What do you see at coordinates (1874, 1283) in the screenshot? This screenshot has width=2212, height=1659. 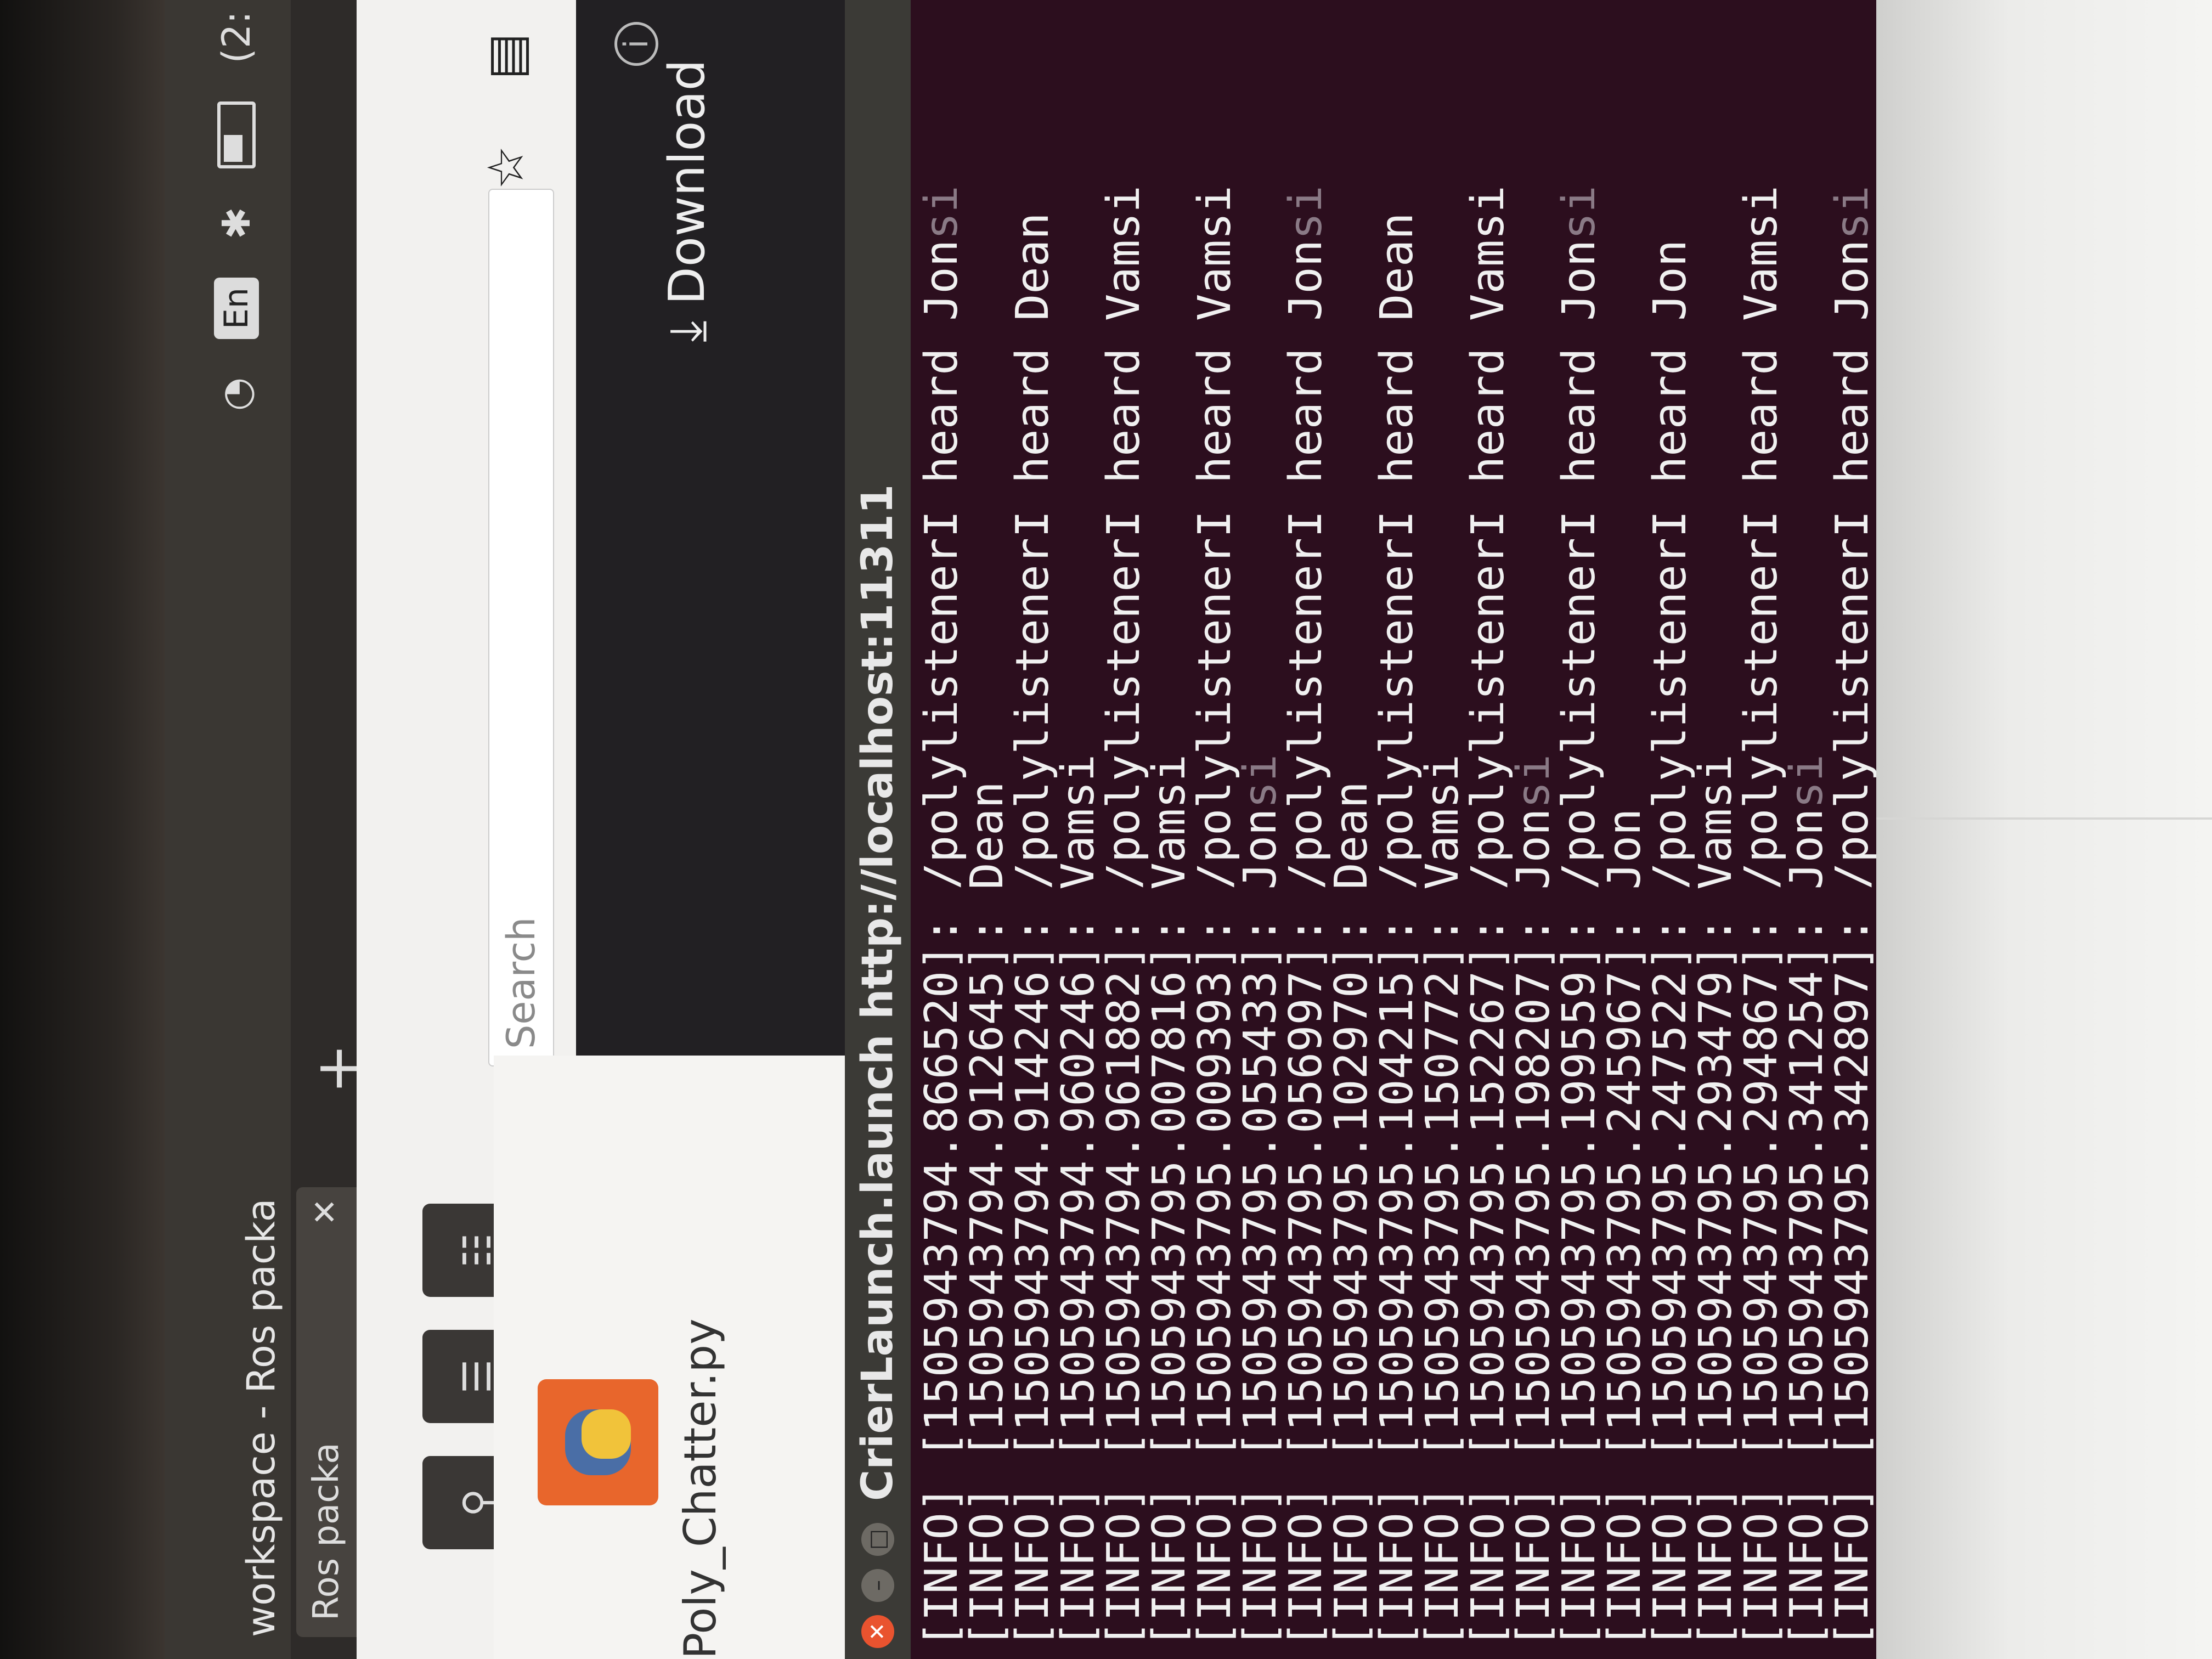 I see `log-timestamp: [INFO] [1505943795.388832]:` at bounding box center [1874, 1283].